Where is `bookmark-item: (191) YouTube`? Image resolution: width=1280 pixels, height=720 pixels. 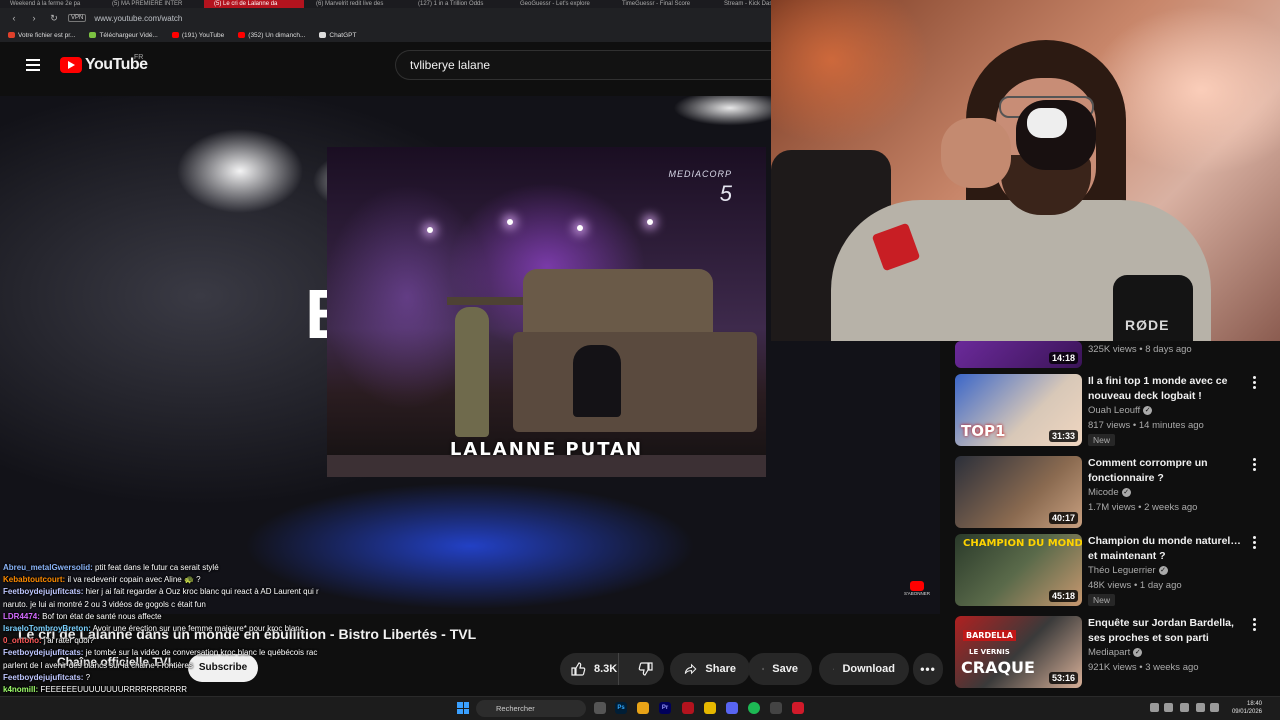
bookmark-item: (191) YouTube is located at coordinates (198, 35).